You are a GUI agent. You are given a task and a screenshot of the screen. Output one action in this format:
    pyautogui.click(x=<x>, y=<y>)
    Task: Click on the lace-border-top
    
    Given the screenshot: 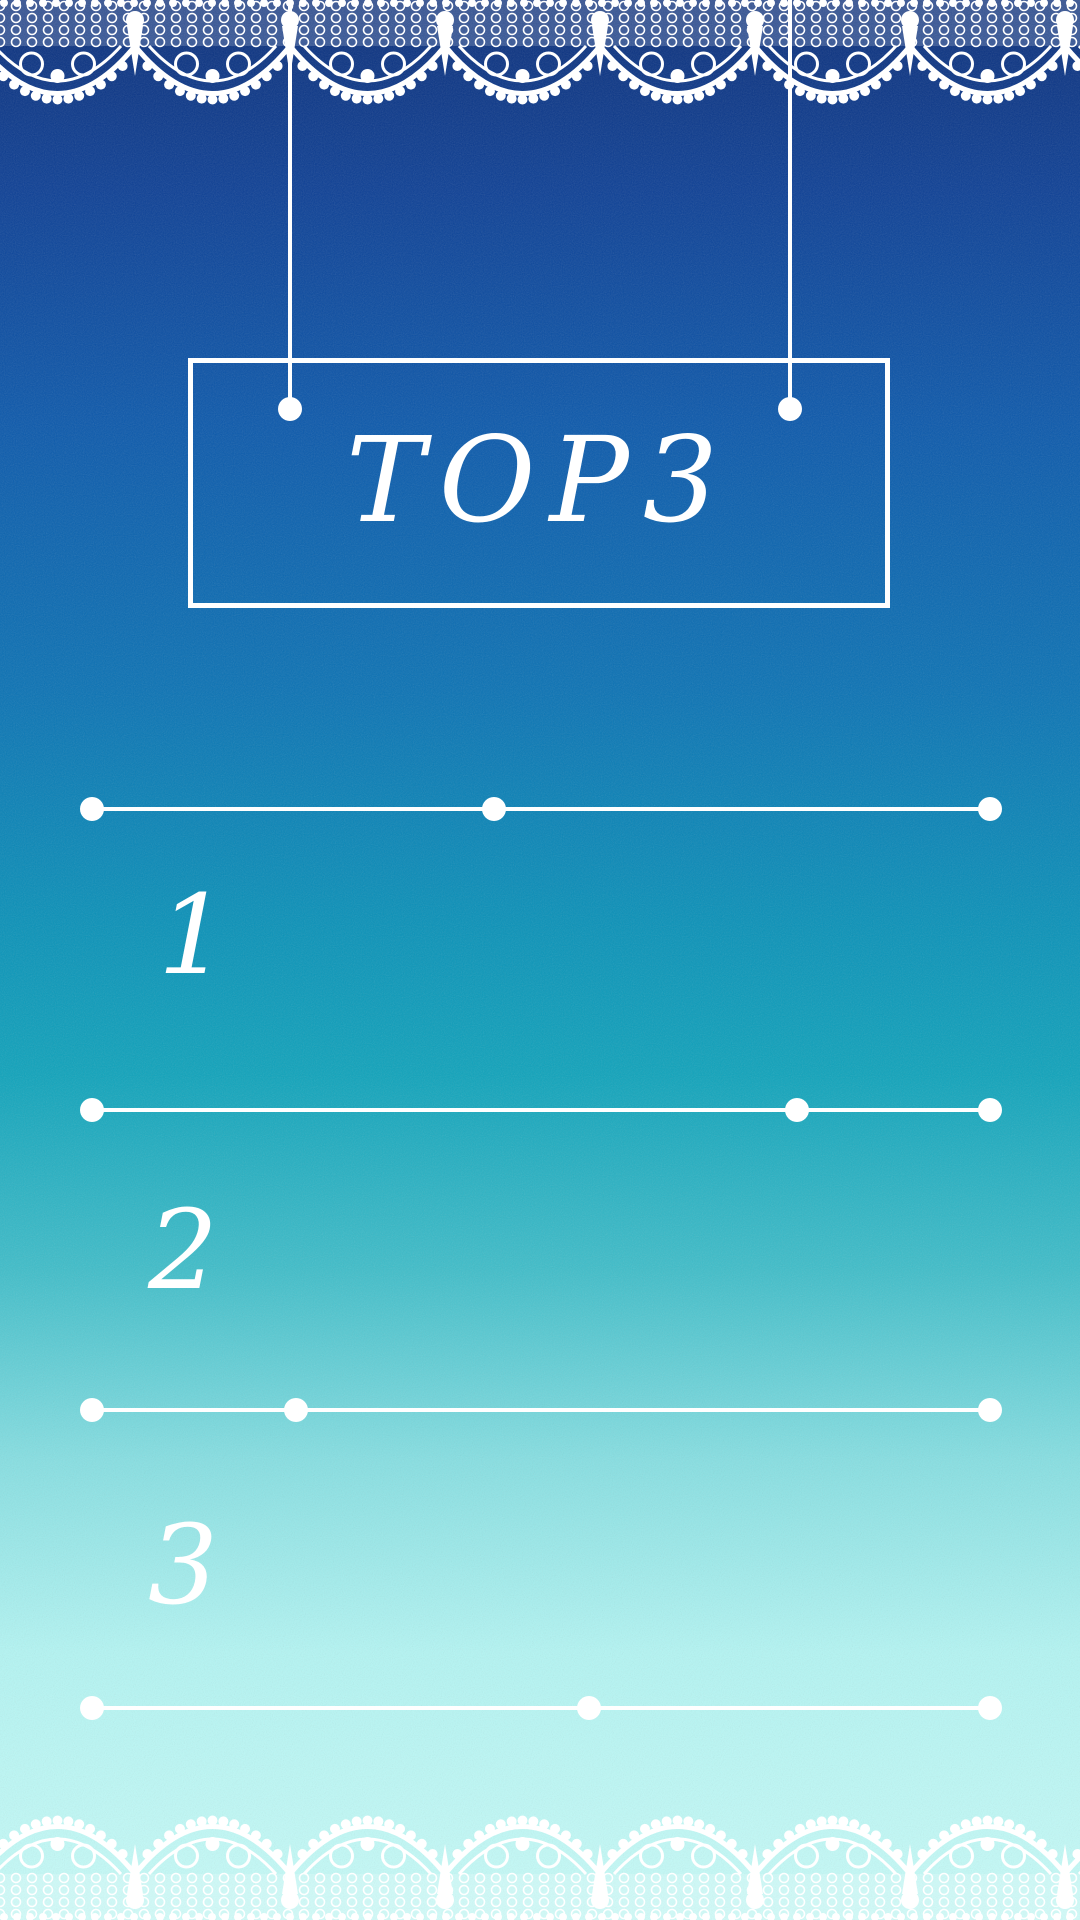 What is the action you would take?
    pyautogui.click(x=540, y=52)
    